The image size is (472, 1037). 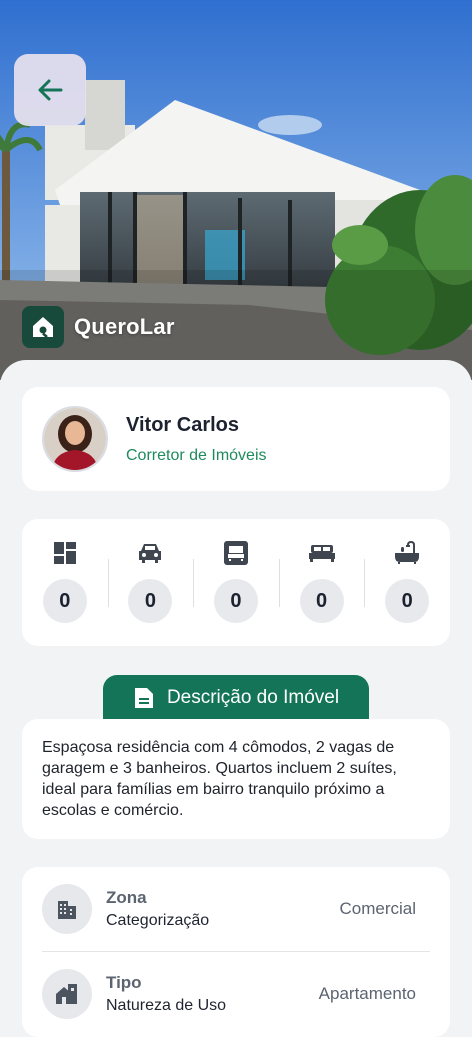 What do you see at coordinates (158, 920) in the screenshot?
I see `info-subtitle: Categorização` at bounding box center [158, 920].